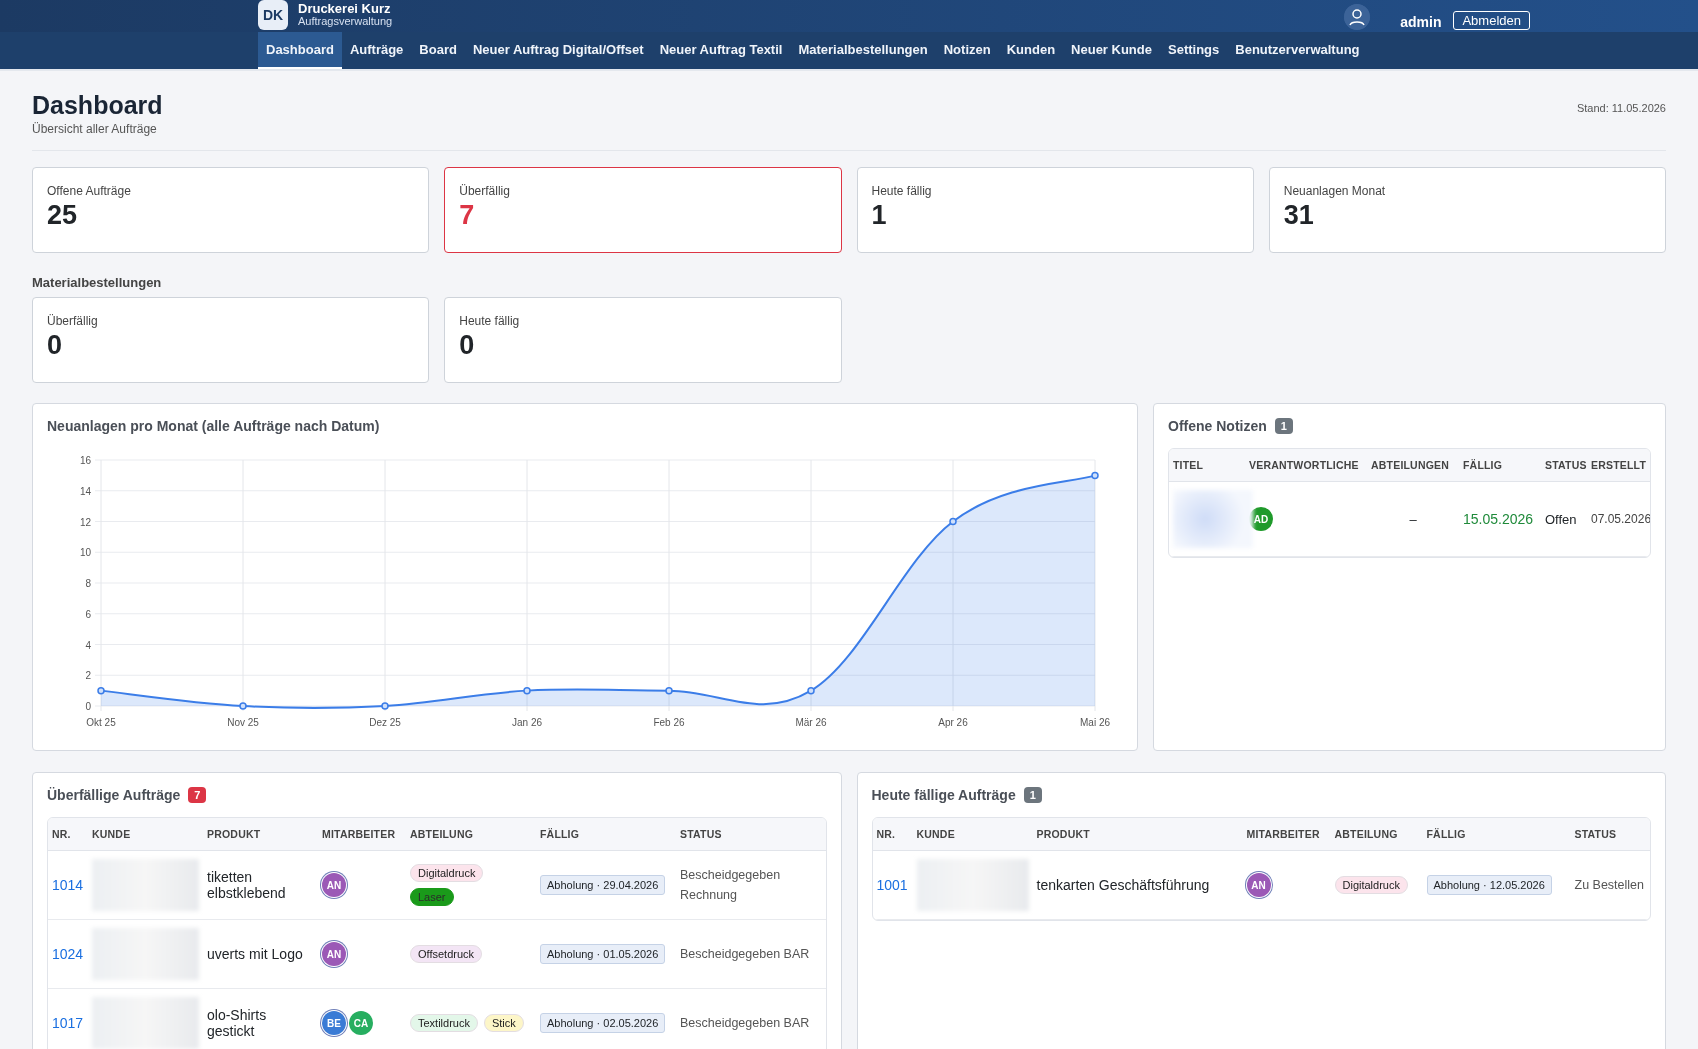  What do you see at coordinates (243, 722) in the screenshot?
I see `x-tick-label: Nov 25` at bounding box center [243, 722].